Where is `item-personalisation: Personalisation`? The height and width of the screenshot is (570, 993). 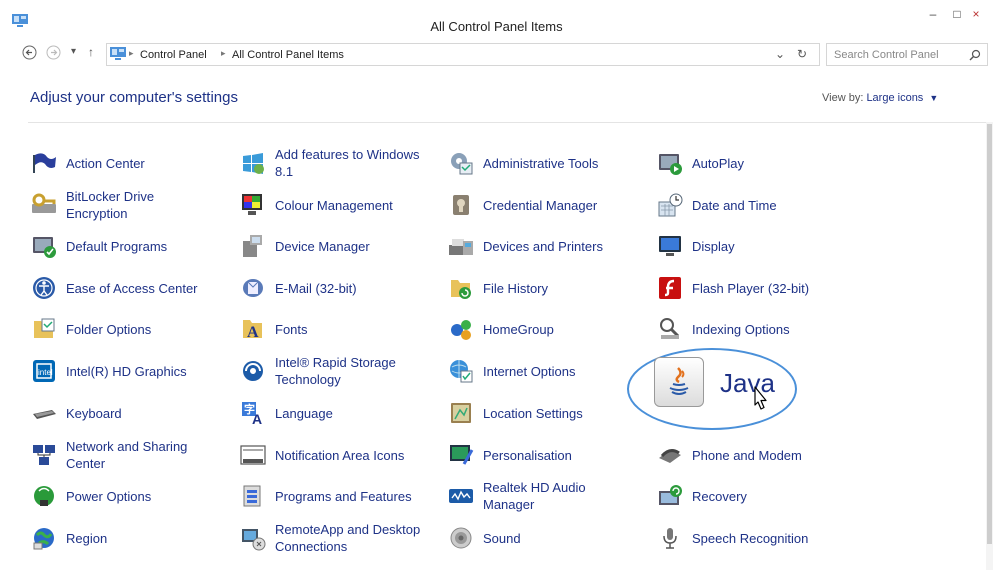
item-personalisation: Personalisation is located at coordinates (540, 455).